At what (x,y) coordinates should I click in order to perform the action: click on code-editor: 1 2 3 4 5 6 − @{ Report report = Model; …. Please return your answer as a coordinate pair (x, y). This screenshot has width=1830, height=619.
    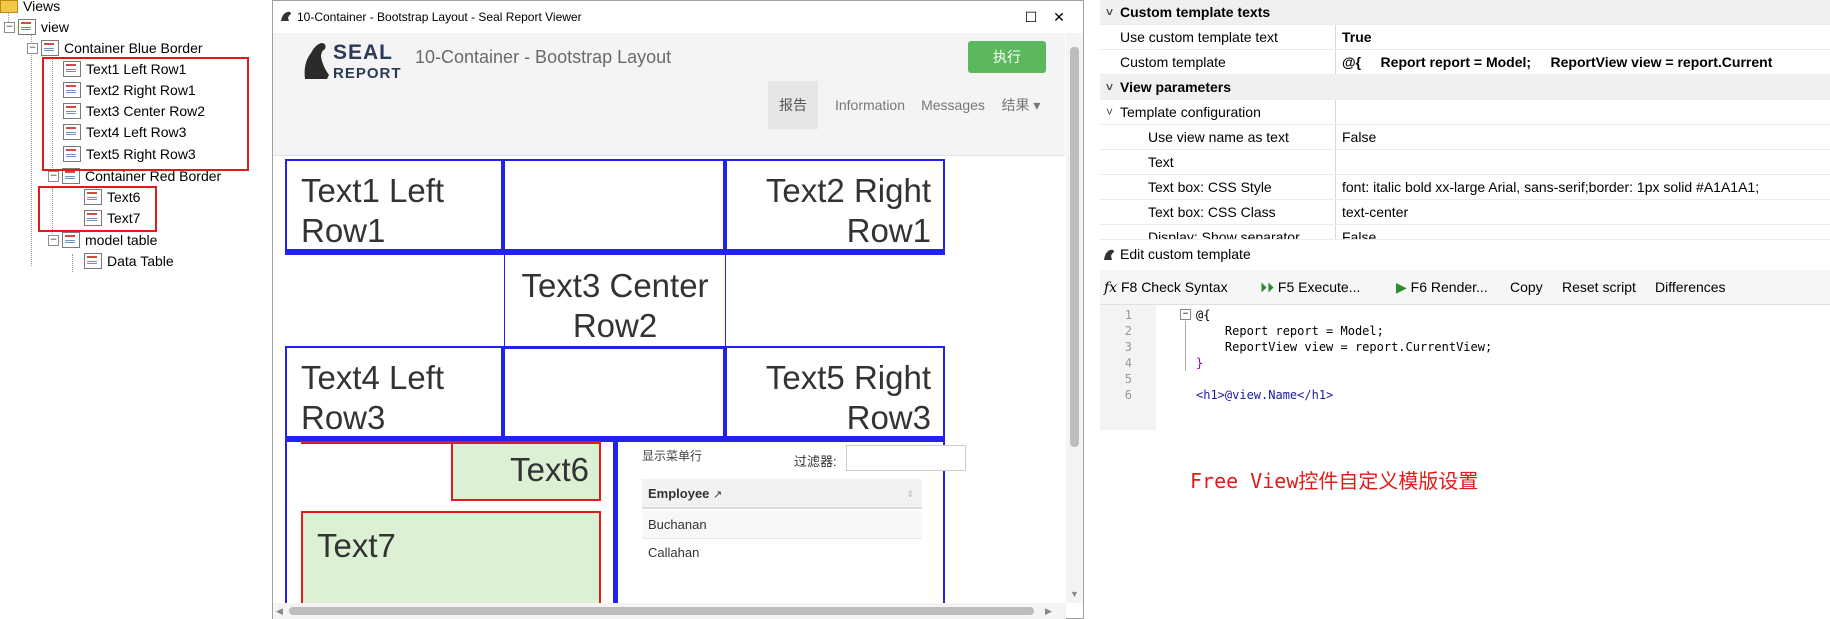
    Looking at the image, I should click on (1465, 367).